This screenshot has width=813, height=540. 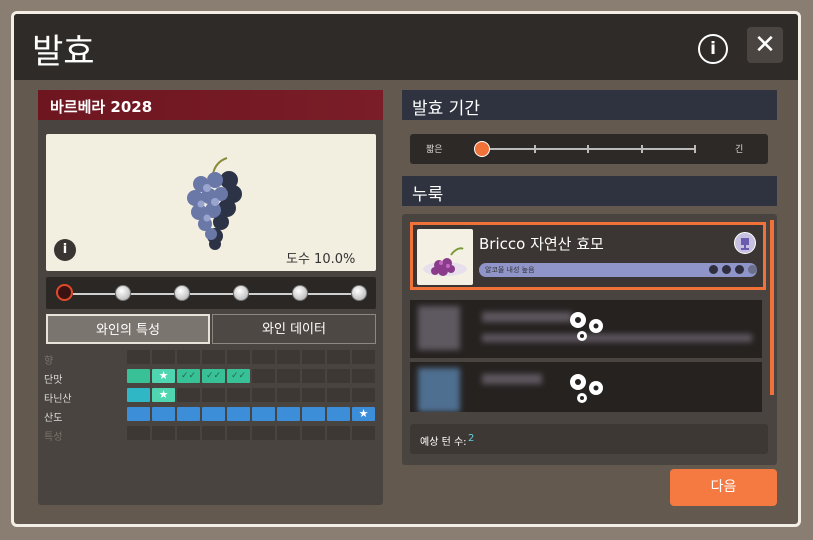 I want to click on dialog-title: 발효, so click(x=63, y=52).